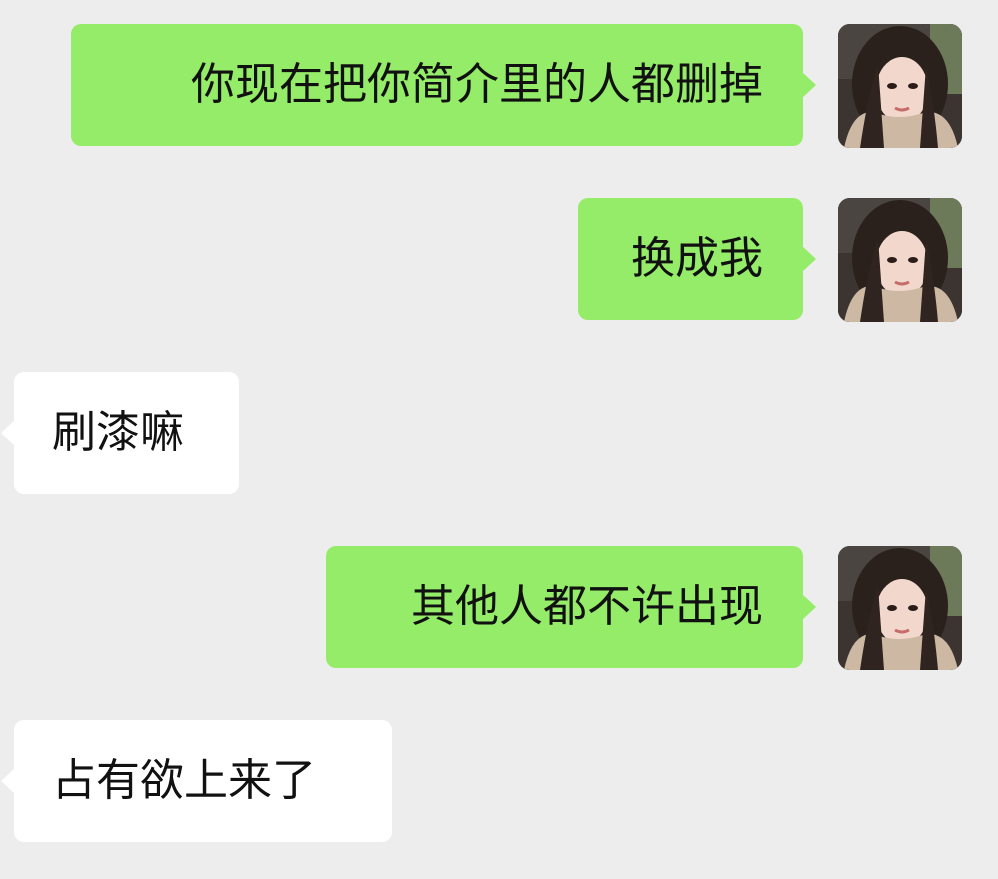 Image resolution: width=998 pixels, height=879 pixels. What do you see at coordinates (477, 84) in the screenshot?
I see `message-text: 你现在把你简介里的人都删掉` at bounding box center [477, 84].